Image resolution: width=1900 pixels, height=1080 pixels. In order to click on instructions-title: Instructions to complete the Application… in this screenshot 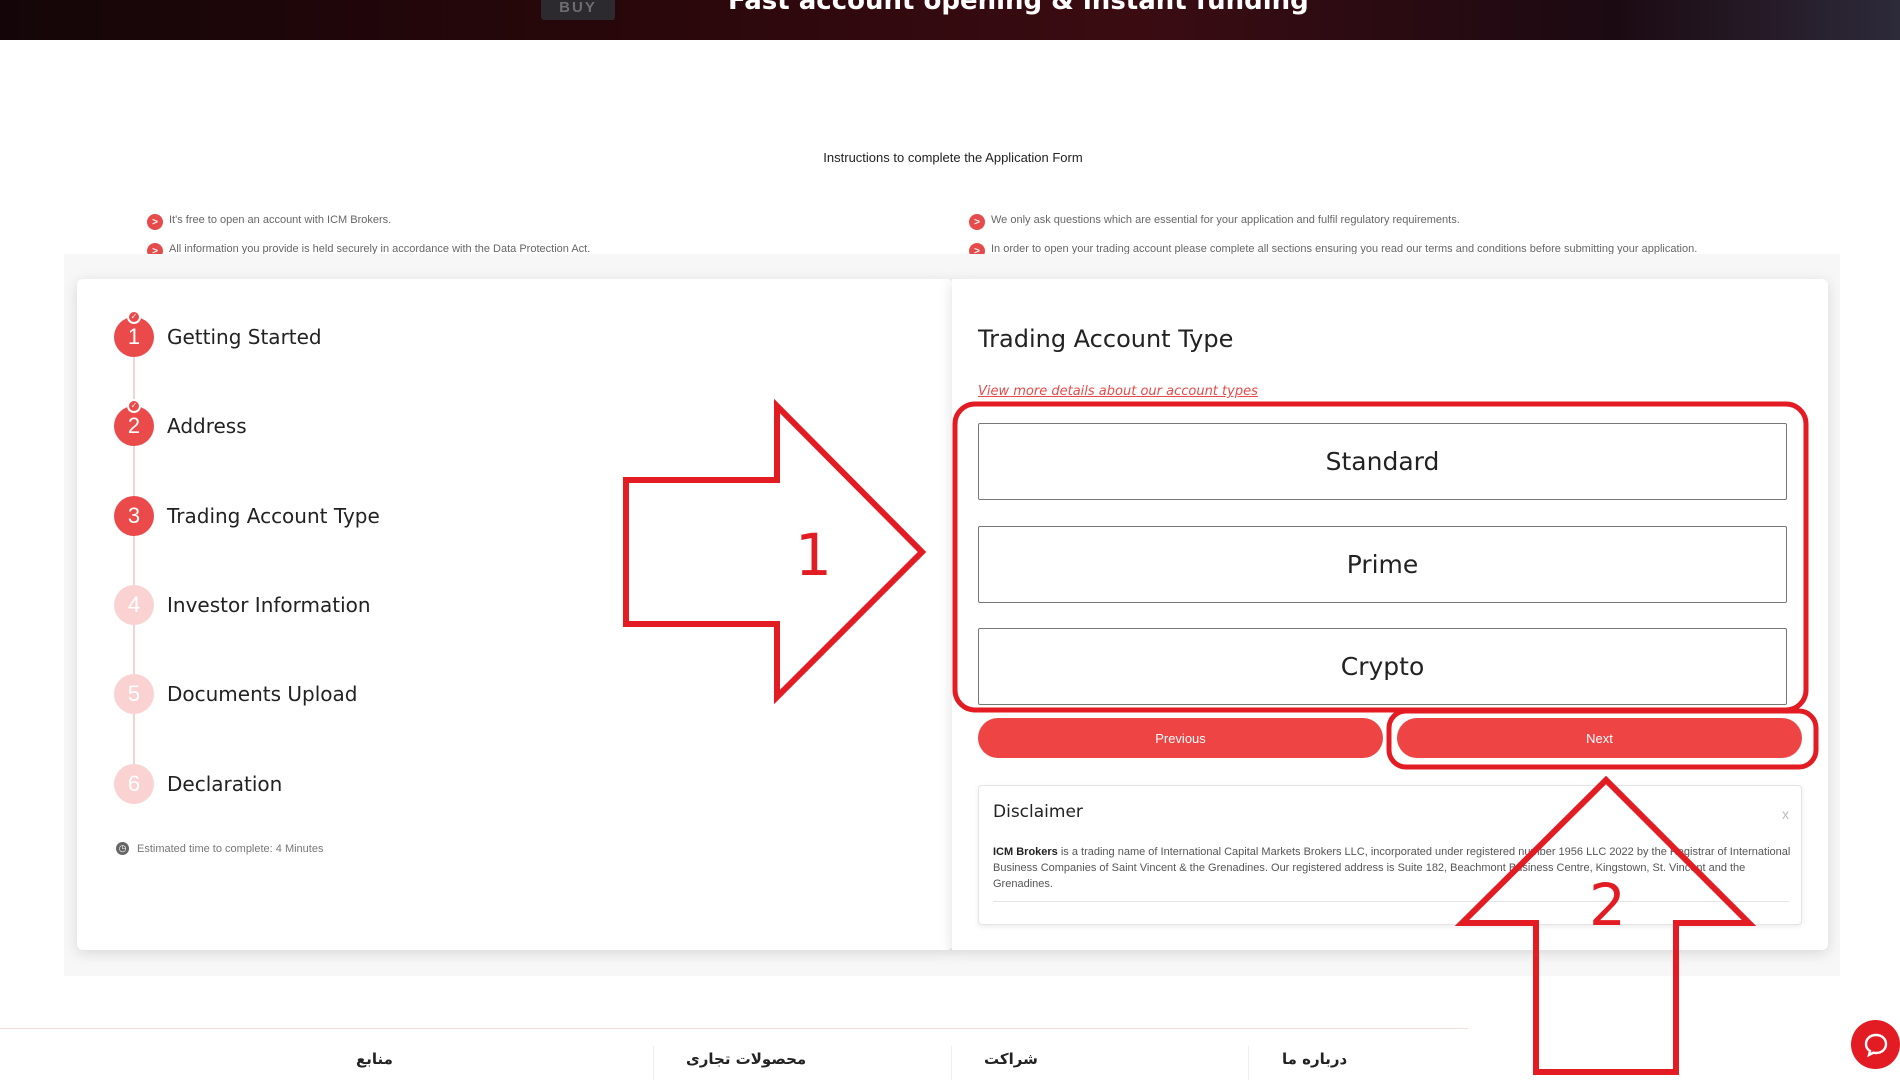, I will do `click(953, 157)`.